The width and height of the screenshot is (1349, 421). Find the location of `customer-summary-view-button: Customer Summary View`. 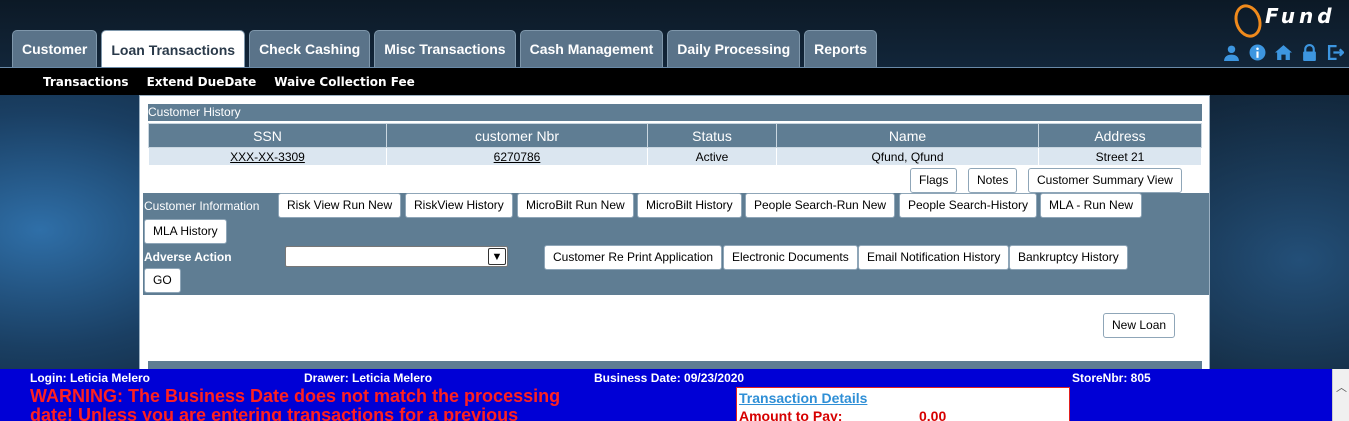

customer-summary-view-button: Customer Summary View is located at coordinates (1105, 180).